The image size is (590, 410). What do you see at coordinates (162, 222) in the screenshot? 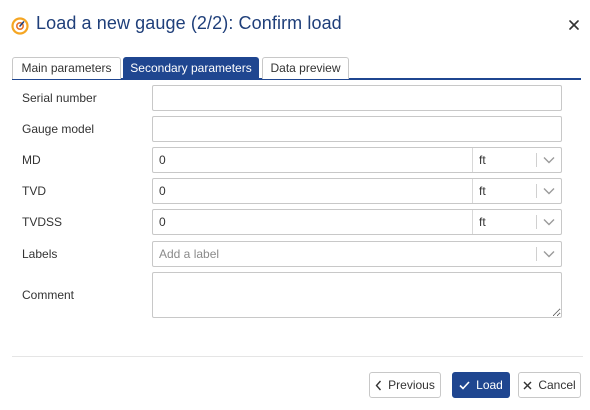
I see `tvdss-input: 0` at bounding box center [162, 222].